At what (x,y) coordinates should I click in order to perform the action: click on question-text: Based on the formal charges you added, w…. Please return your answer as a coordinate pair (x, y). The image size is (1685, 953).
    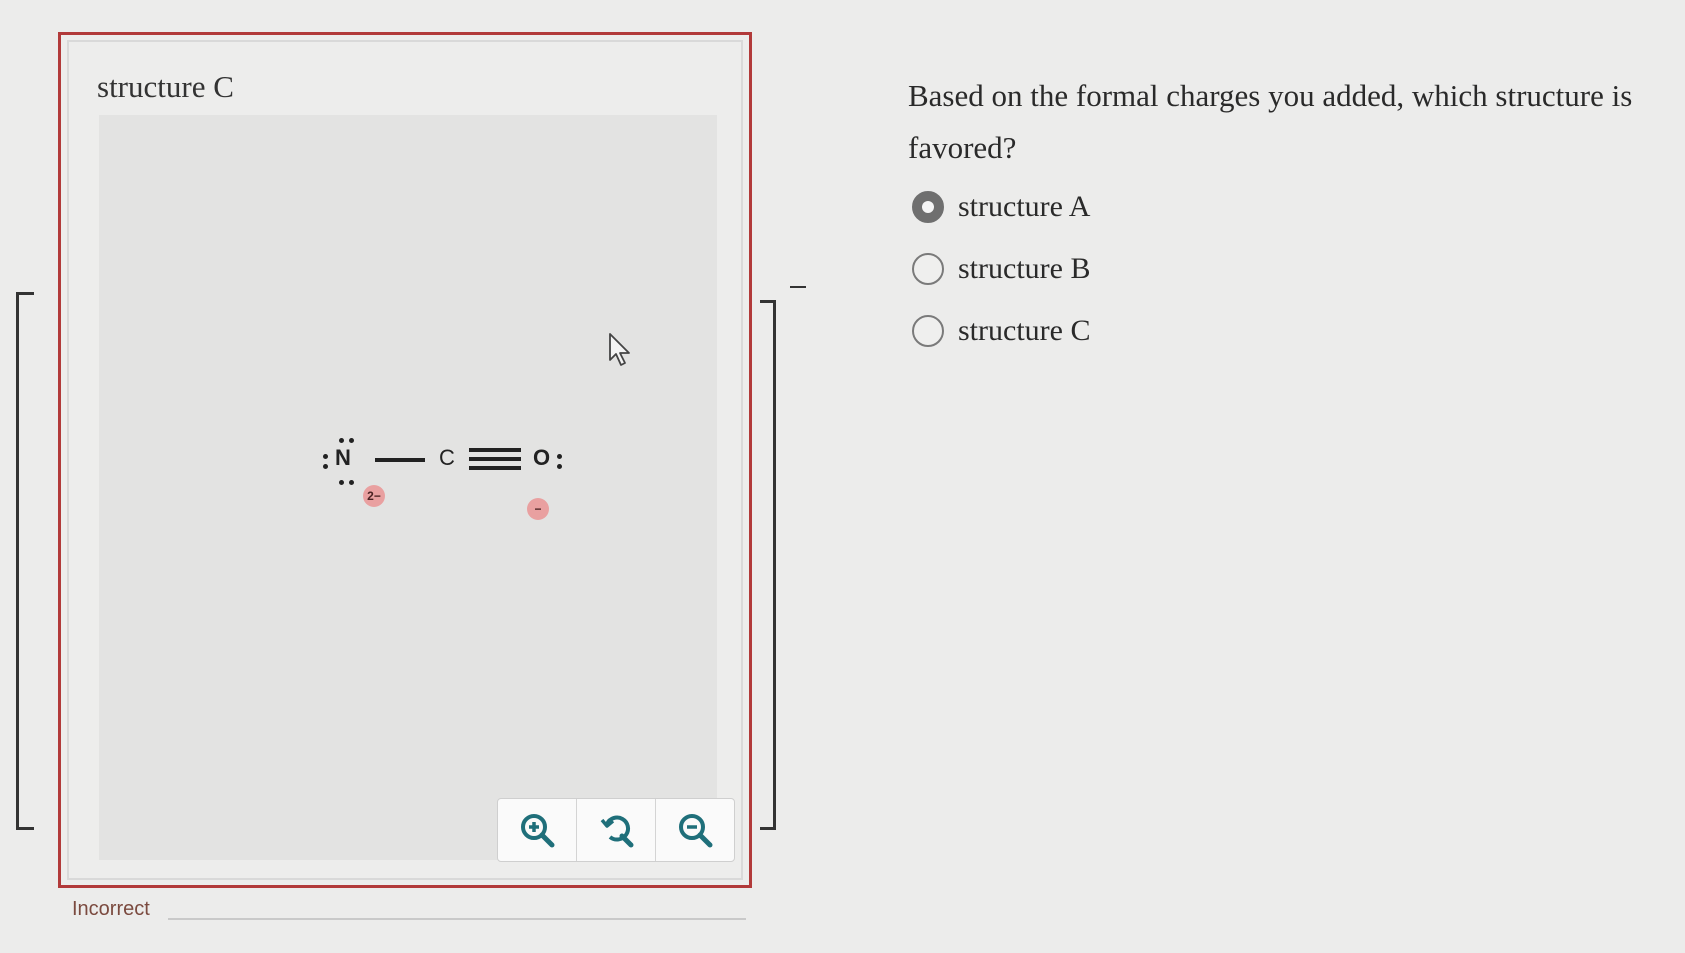
    Looking at the image, I should click on (1270, 121).